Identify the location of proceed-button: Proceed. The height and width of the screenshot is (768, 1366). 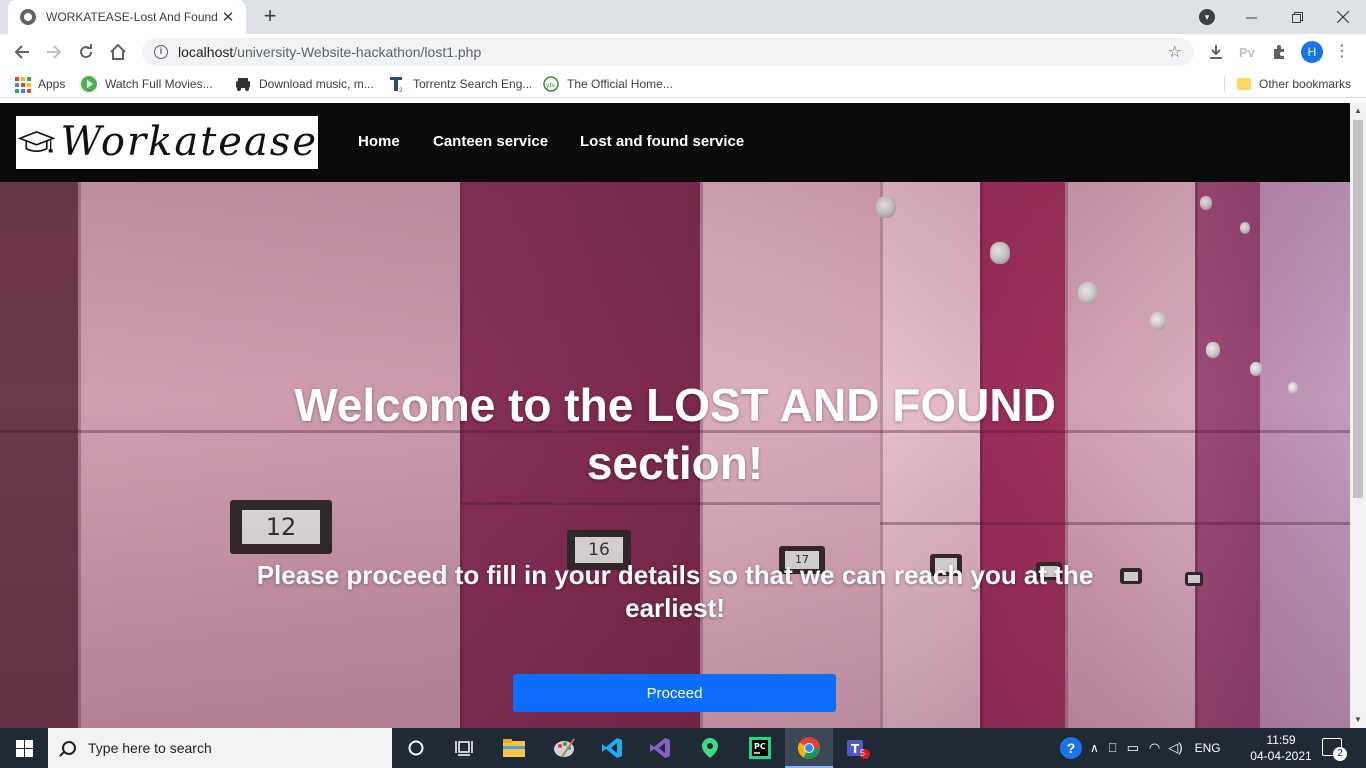
(674, 693).